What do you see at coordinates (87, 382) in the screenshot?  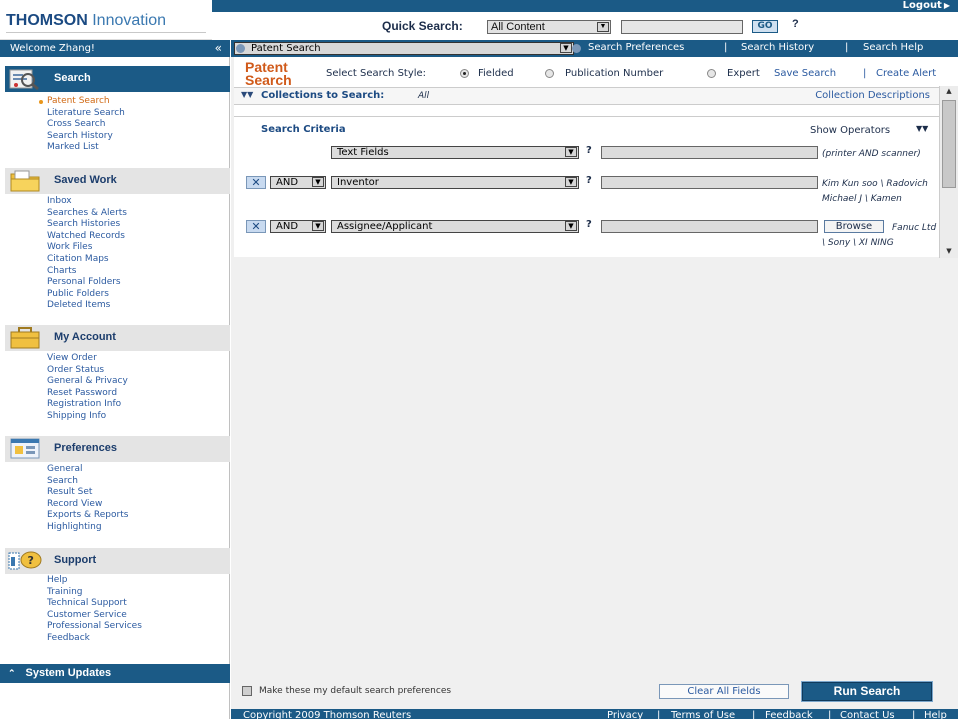 I see `sidebar-item-general-privacy: General & Privacy` at bounding box center [87, 382].